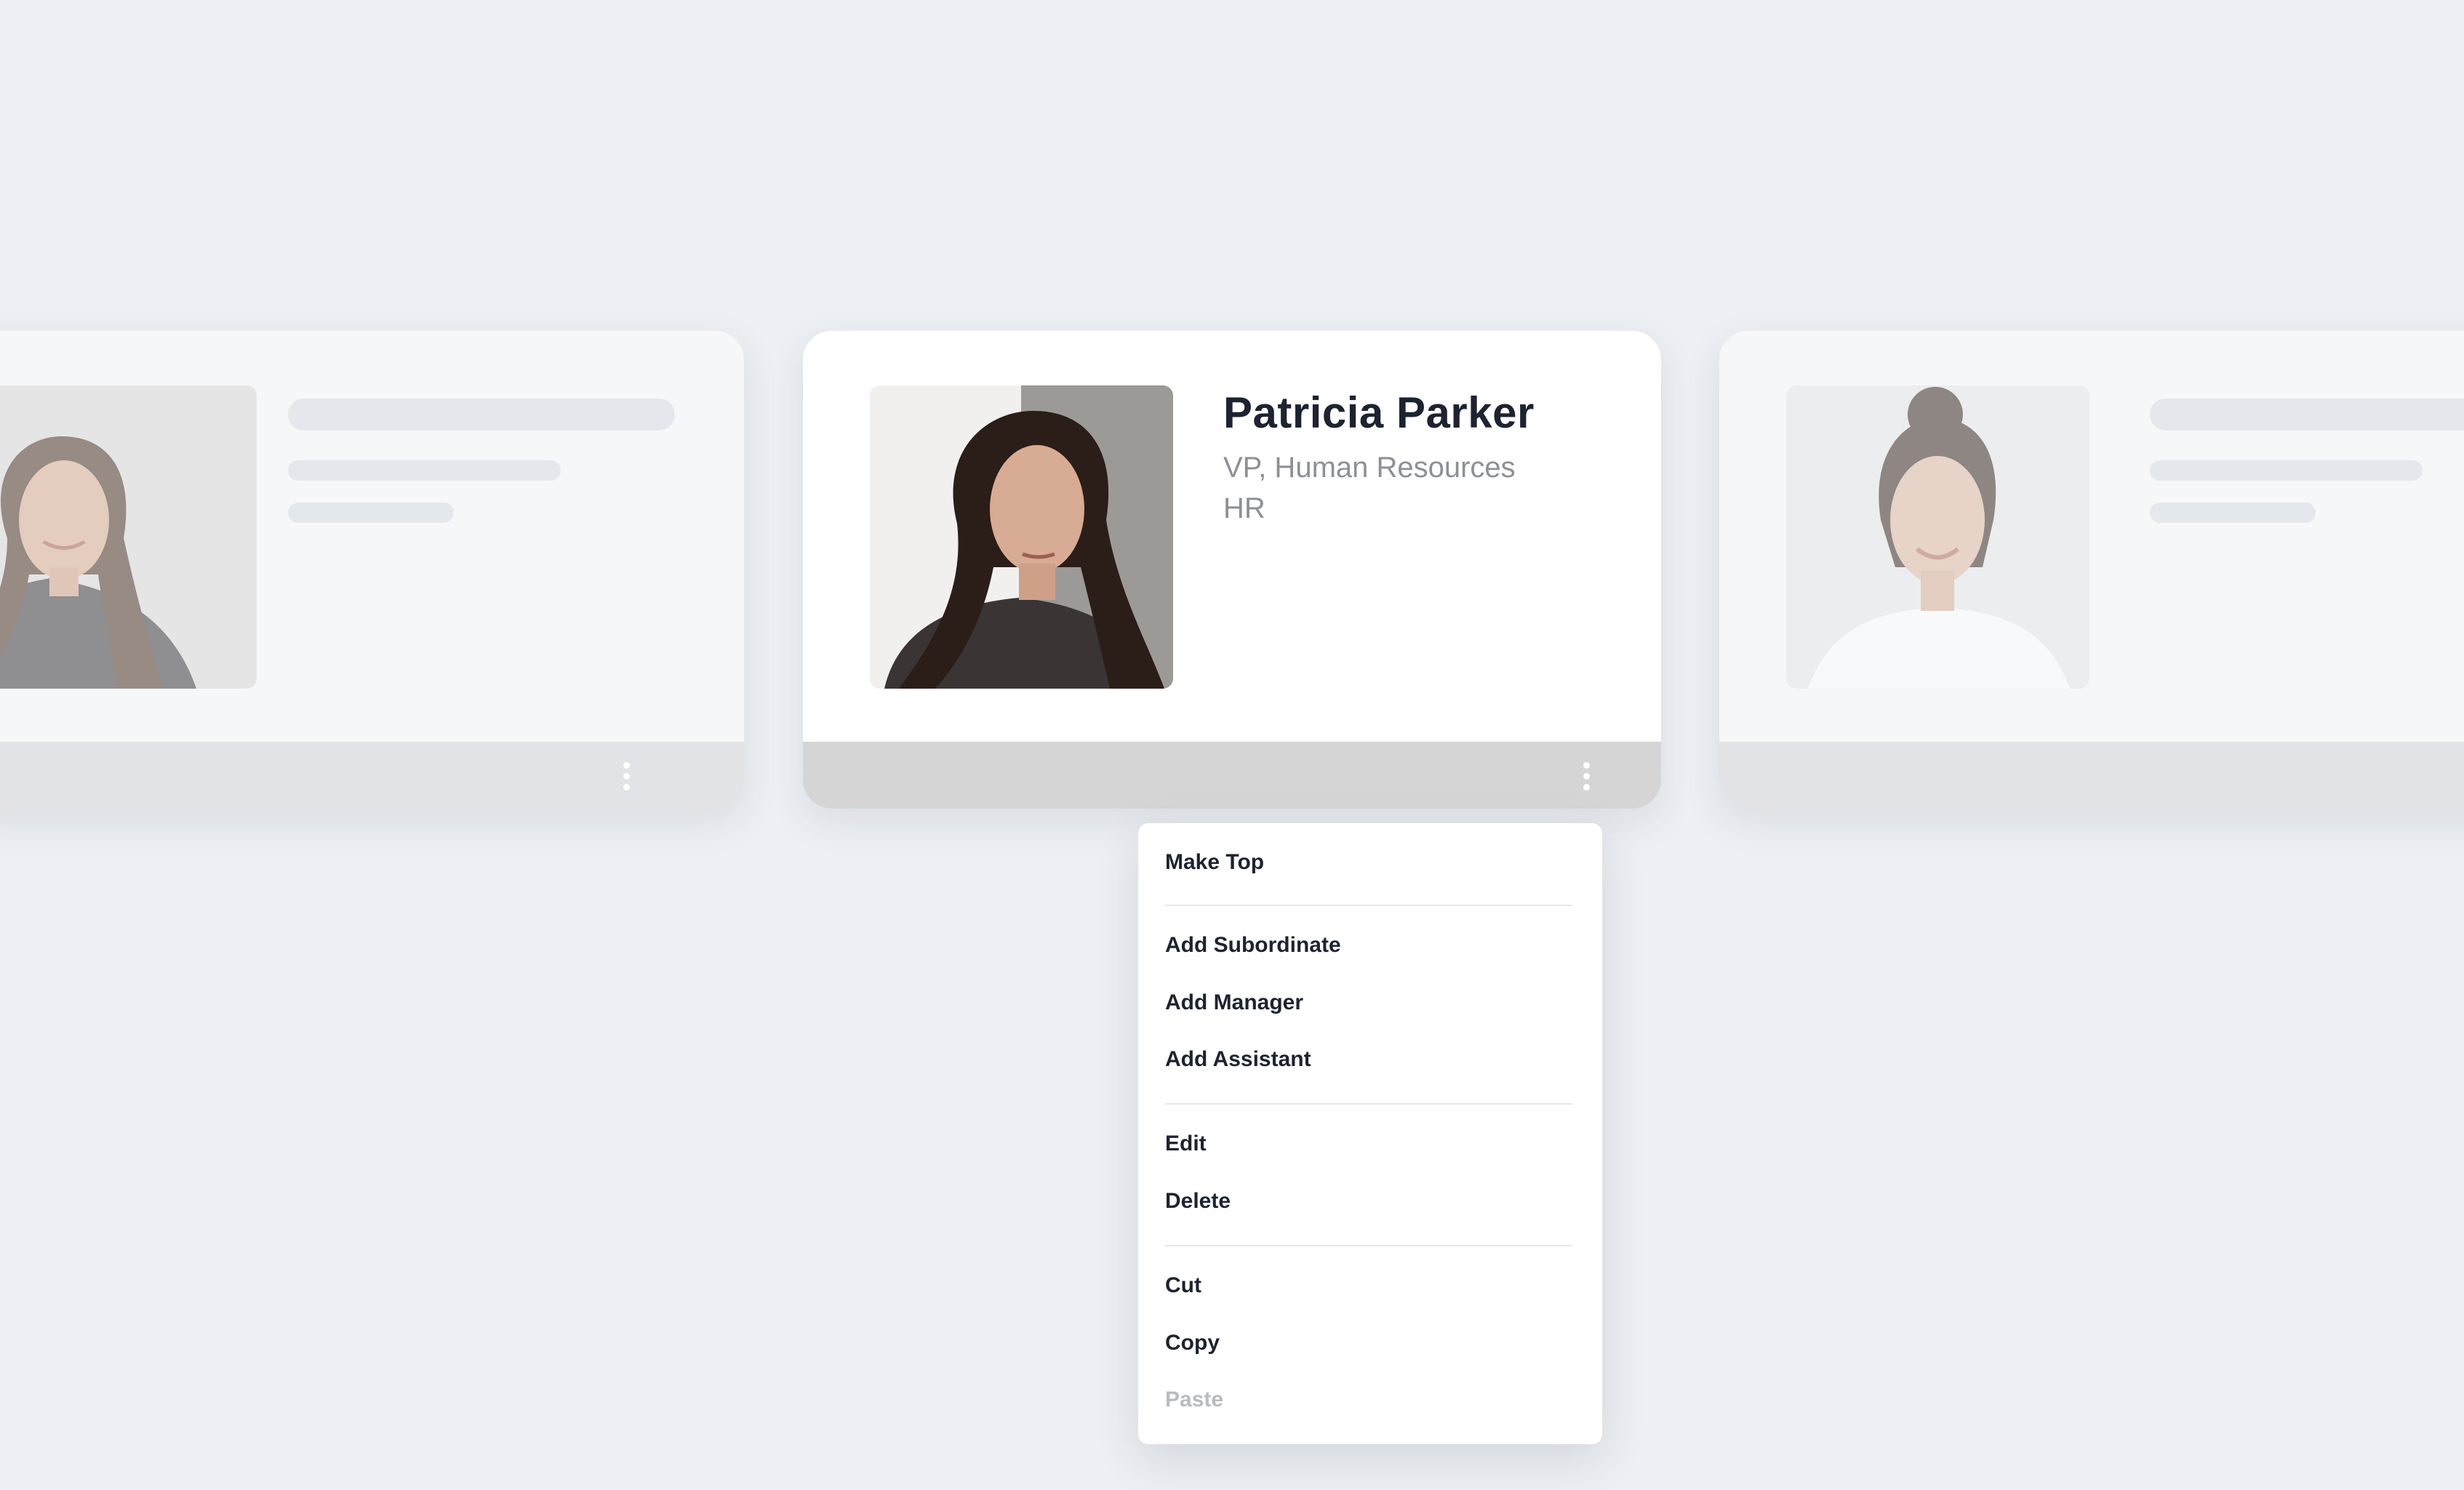  Describe the element at coordinates (1198, 1201) in the screenshot. I see `menu-item-delete: Delete` at that location.